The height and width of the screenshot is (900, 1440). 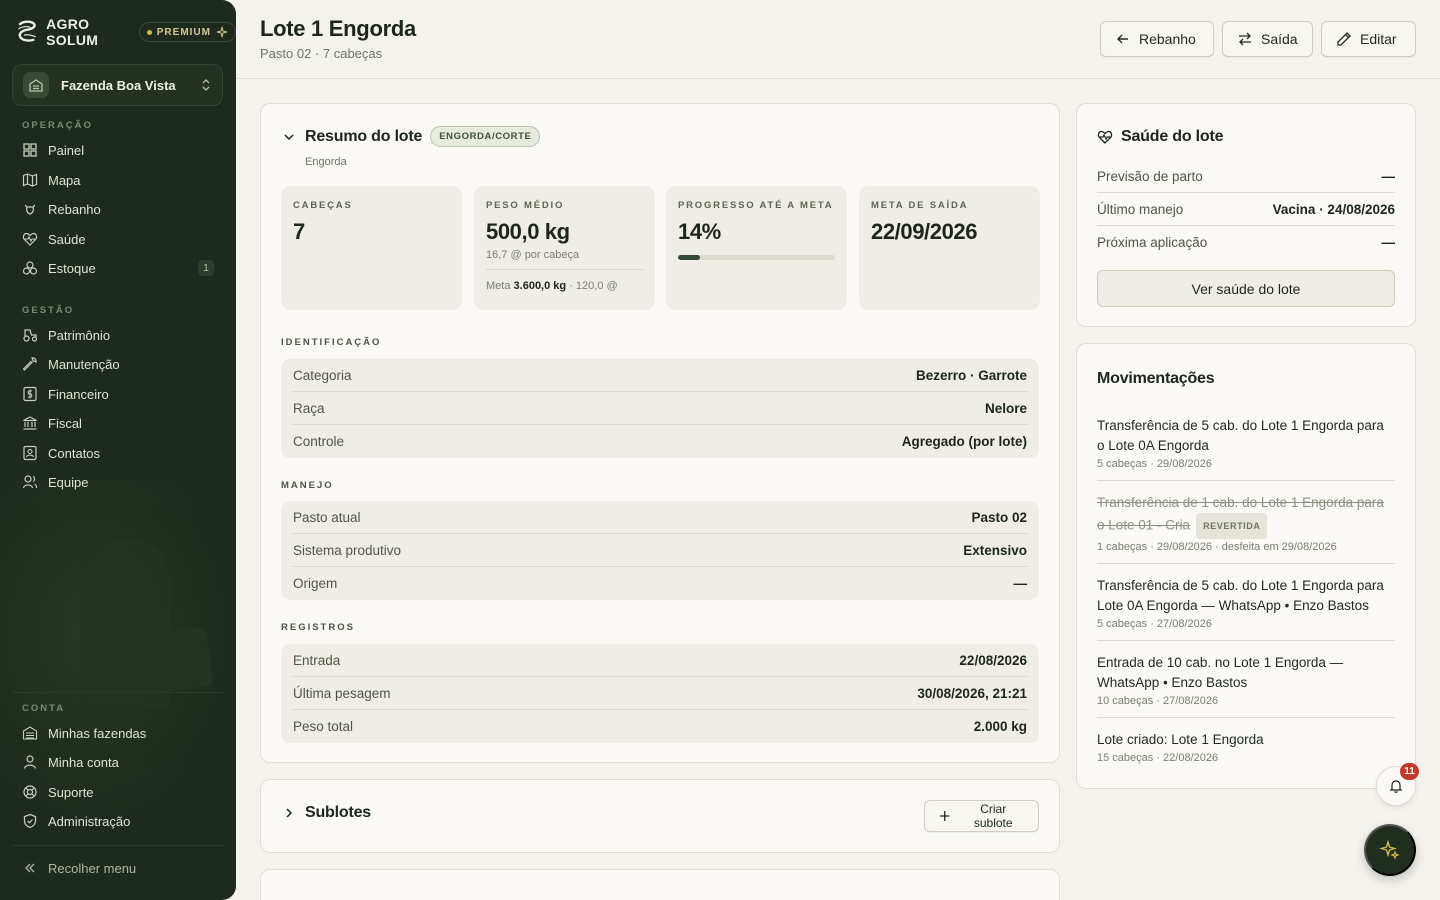 I want to click on sidebar-item-label: Financeiro, so click(x=78, y=394).